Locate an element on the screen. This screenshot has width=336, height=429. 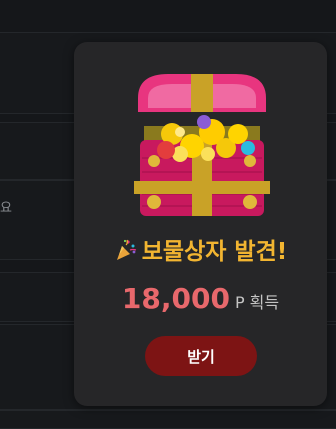
reward-unit: P 획득 is located at coordinates (257, 302).